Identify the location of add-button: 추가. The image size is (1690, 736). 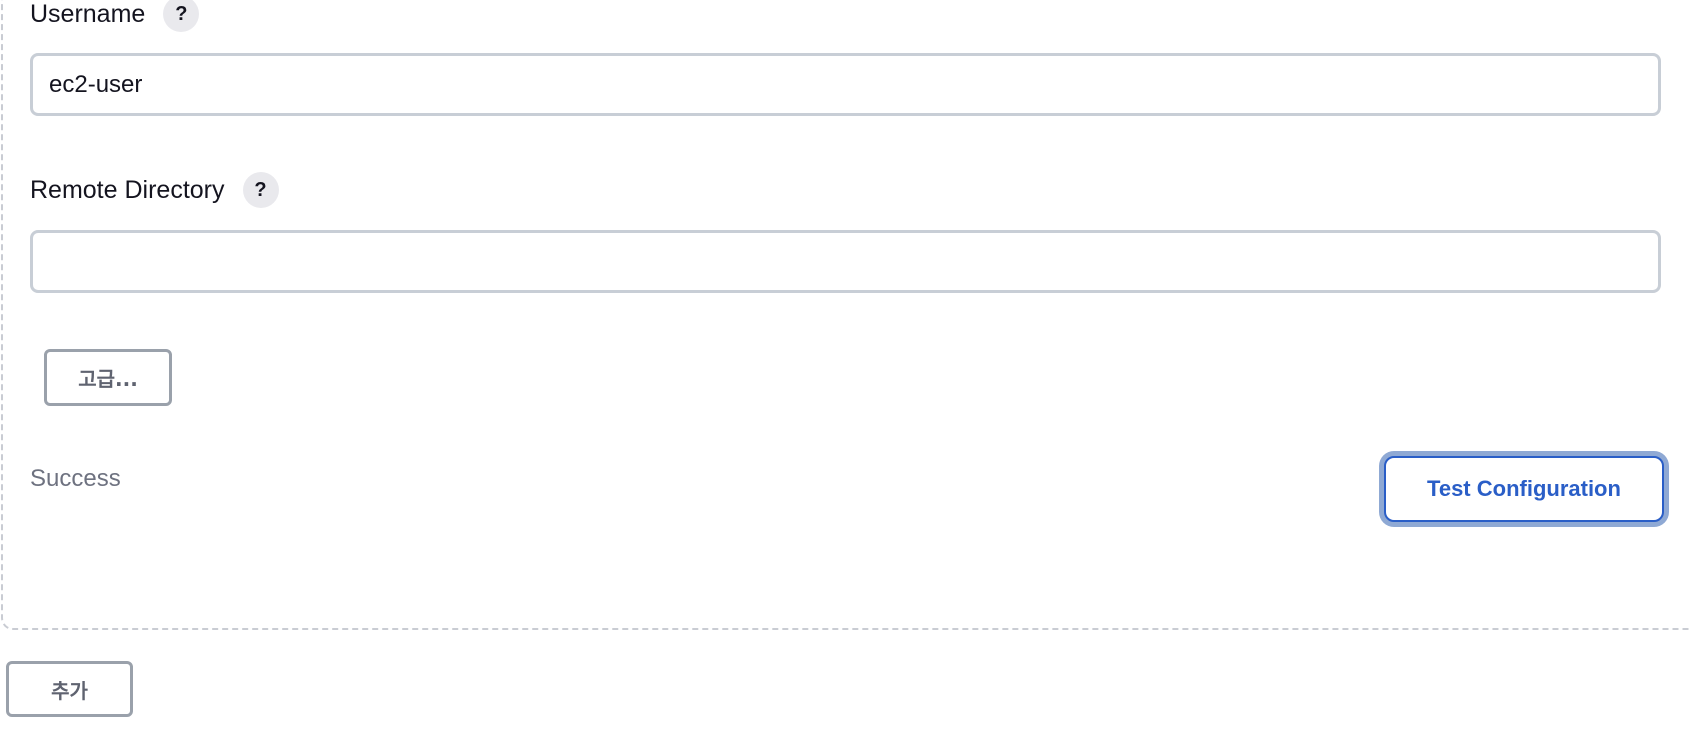
(69, 689).